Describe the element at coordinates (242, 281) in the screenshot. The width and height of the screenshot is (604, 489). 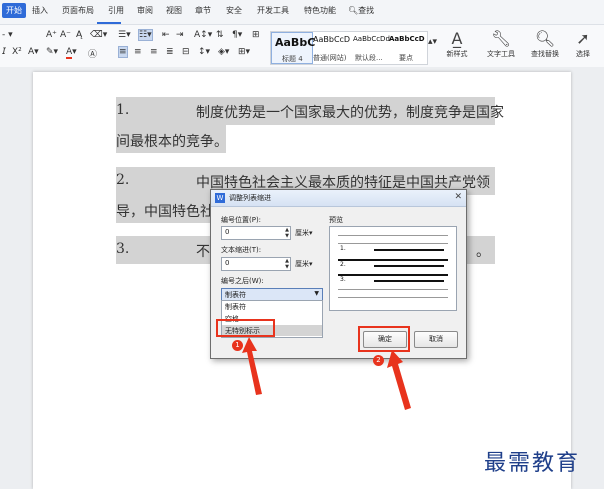
I see `after-number-label: 编号之后(W):` at that location.